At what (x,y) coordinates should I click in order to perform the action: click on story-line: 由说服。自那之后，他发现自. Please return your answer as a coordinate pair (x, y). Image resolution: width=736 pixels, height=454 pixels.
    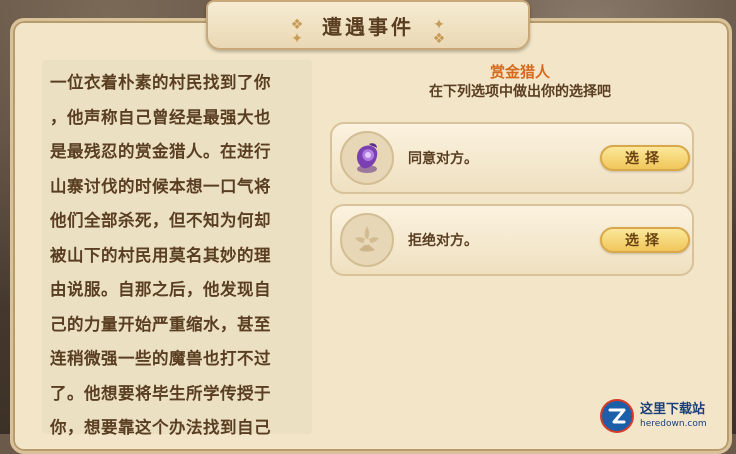
    Looking at the image, I should click on (160, 289).